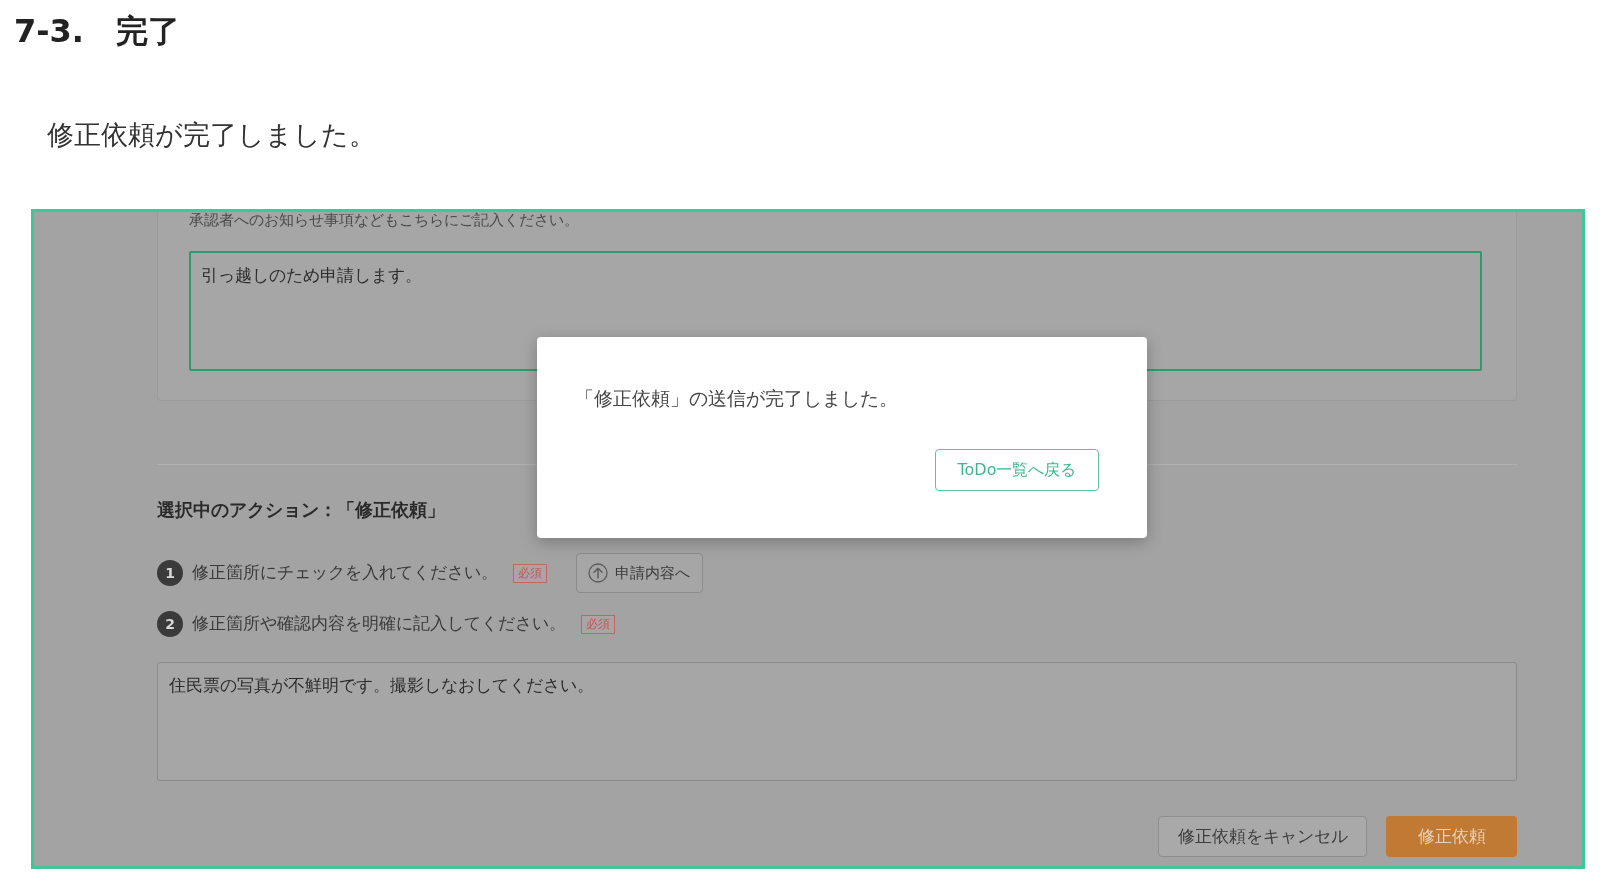 This screenshot has width=1600, height=885. What do you see at coordinates (1017, 470) in the screenshot?
I see `back-to-todo-button: ToDo一覧へ戻る` at bounding box center [1017, 470].